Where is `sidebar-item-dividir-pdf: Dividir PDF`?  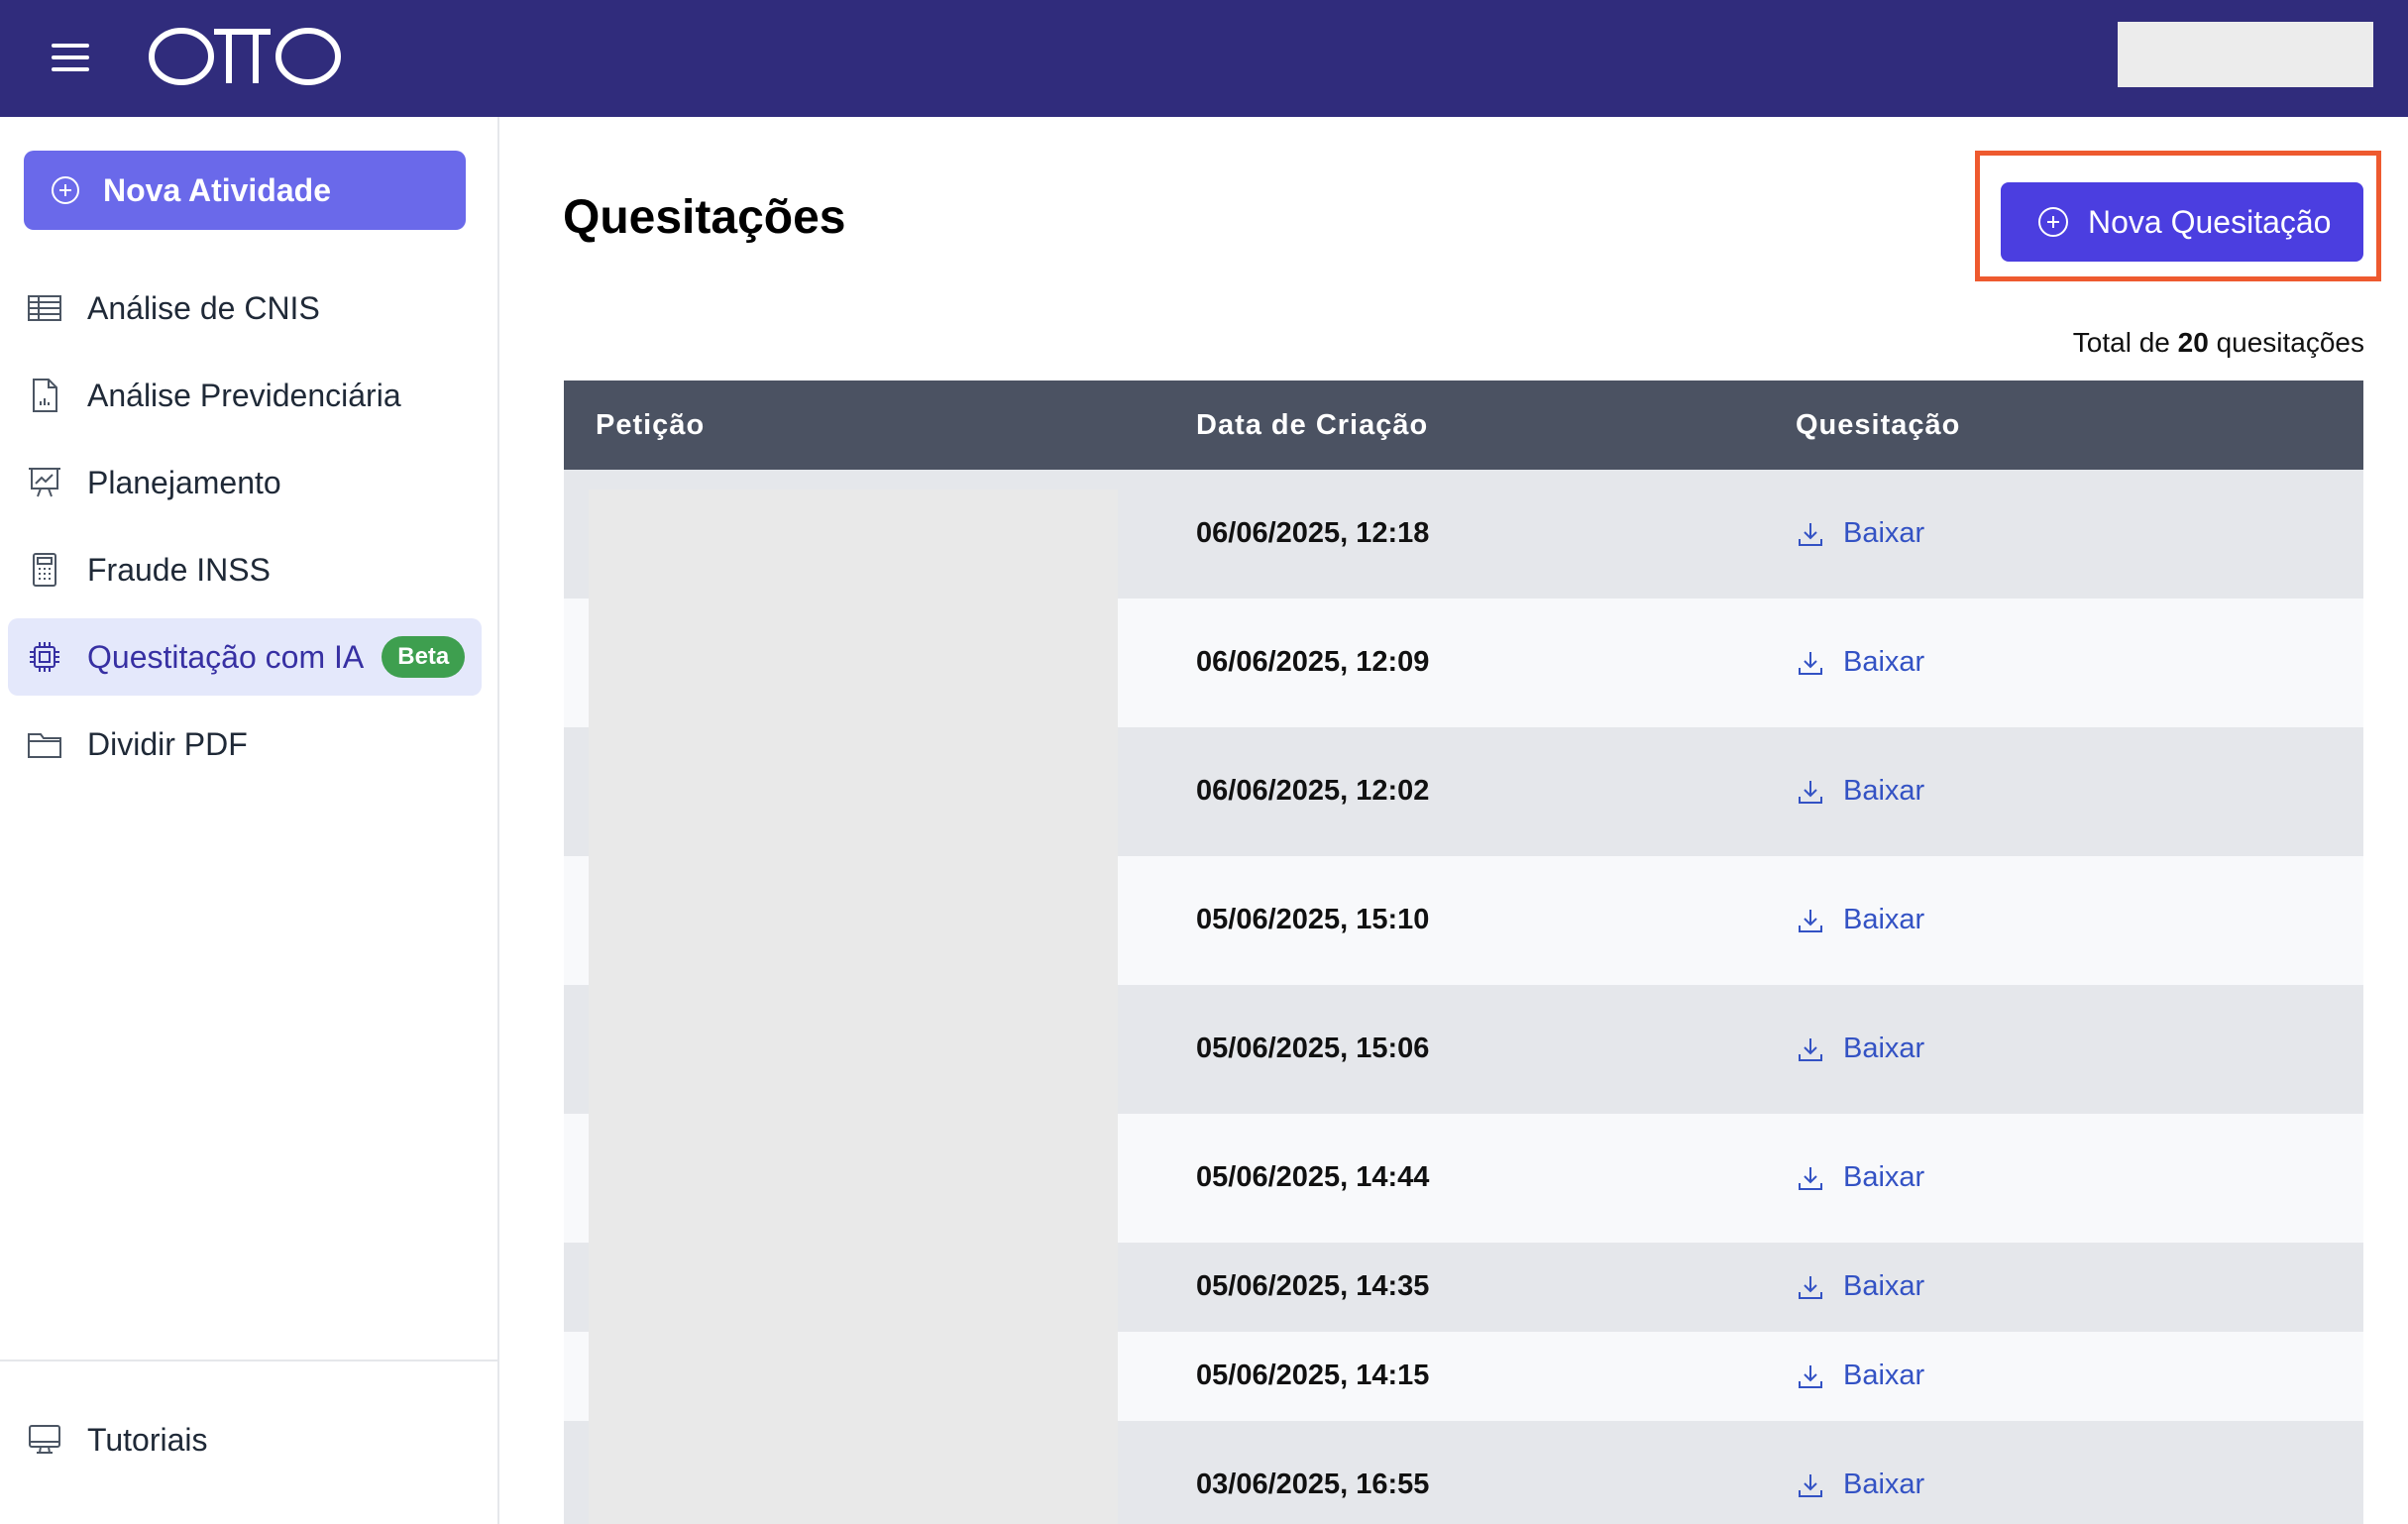 sidebar-item-dividir-pdf: Dividir PDF is located at coordinates (245, 744).